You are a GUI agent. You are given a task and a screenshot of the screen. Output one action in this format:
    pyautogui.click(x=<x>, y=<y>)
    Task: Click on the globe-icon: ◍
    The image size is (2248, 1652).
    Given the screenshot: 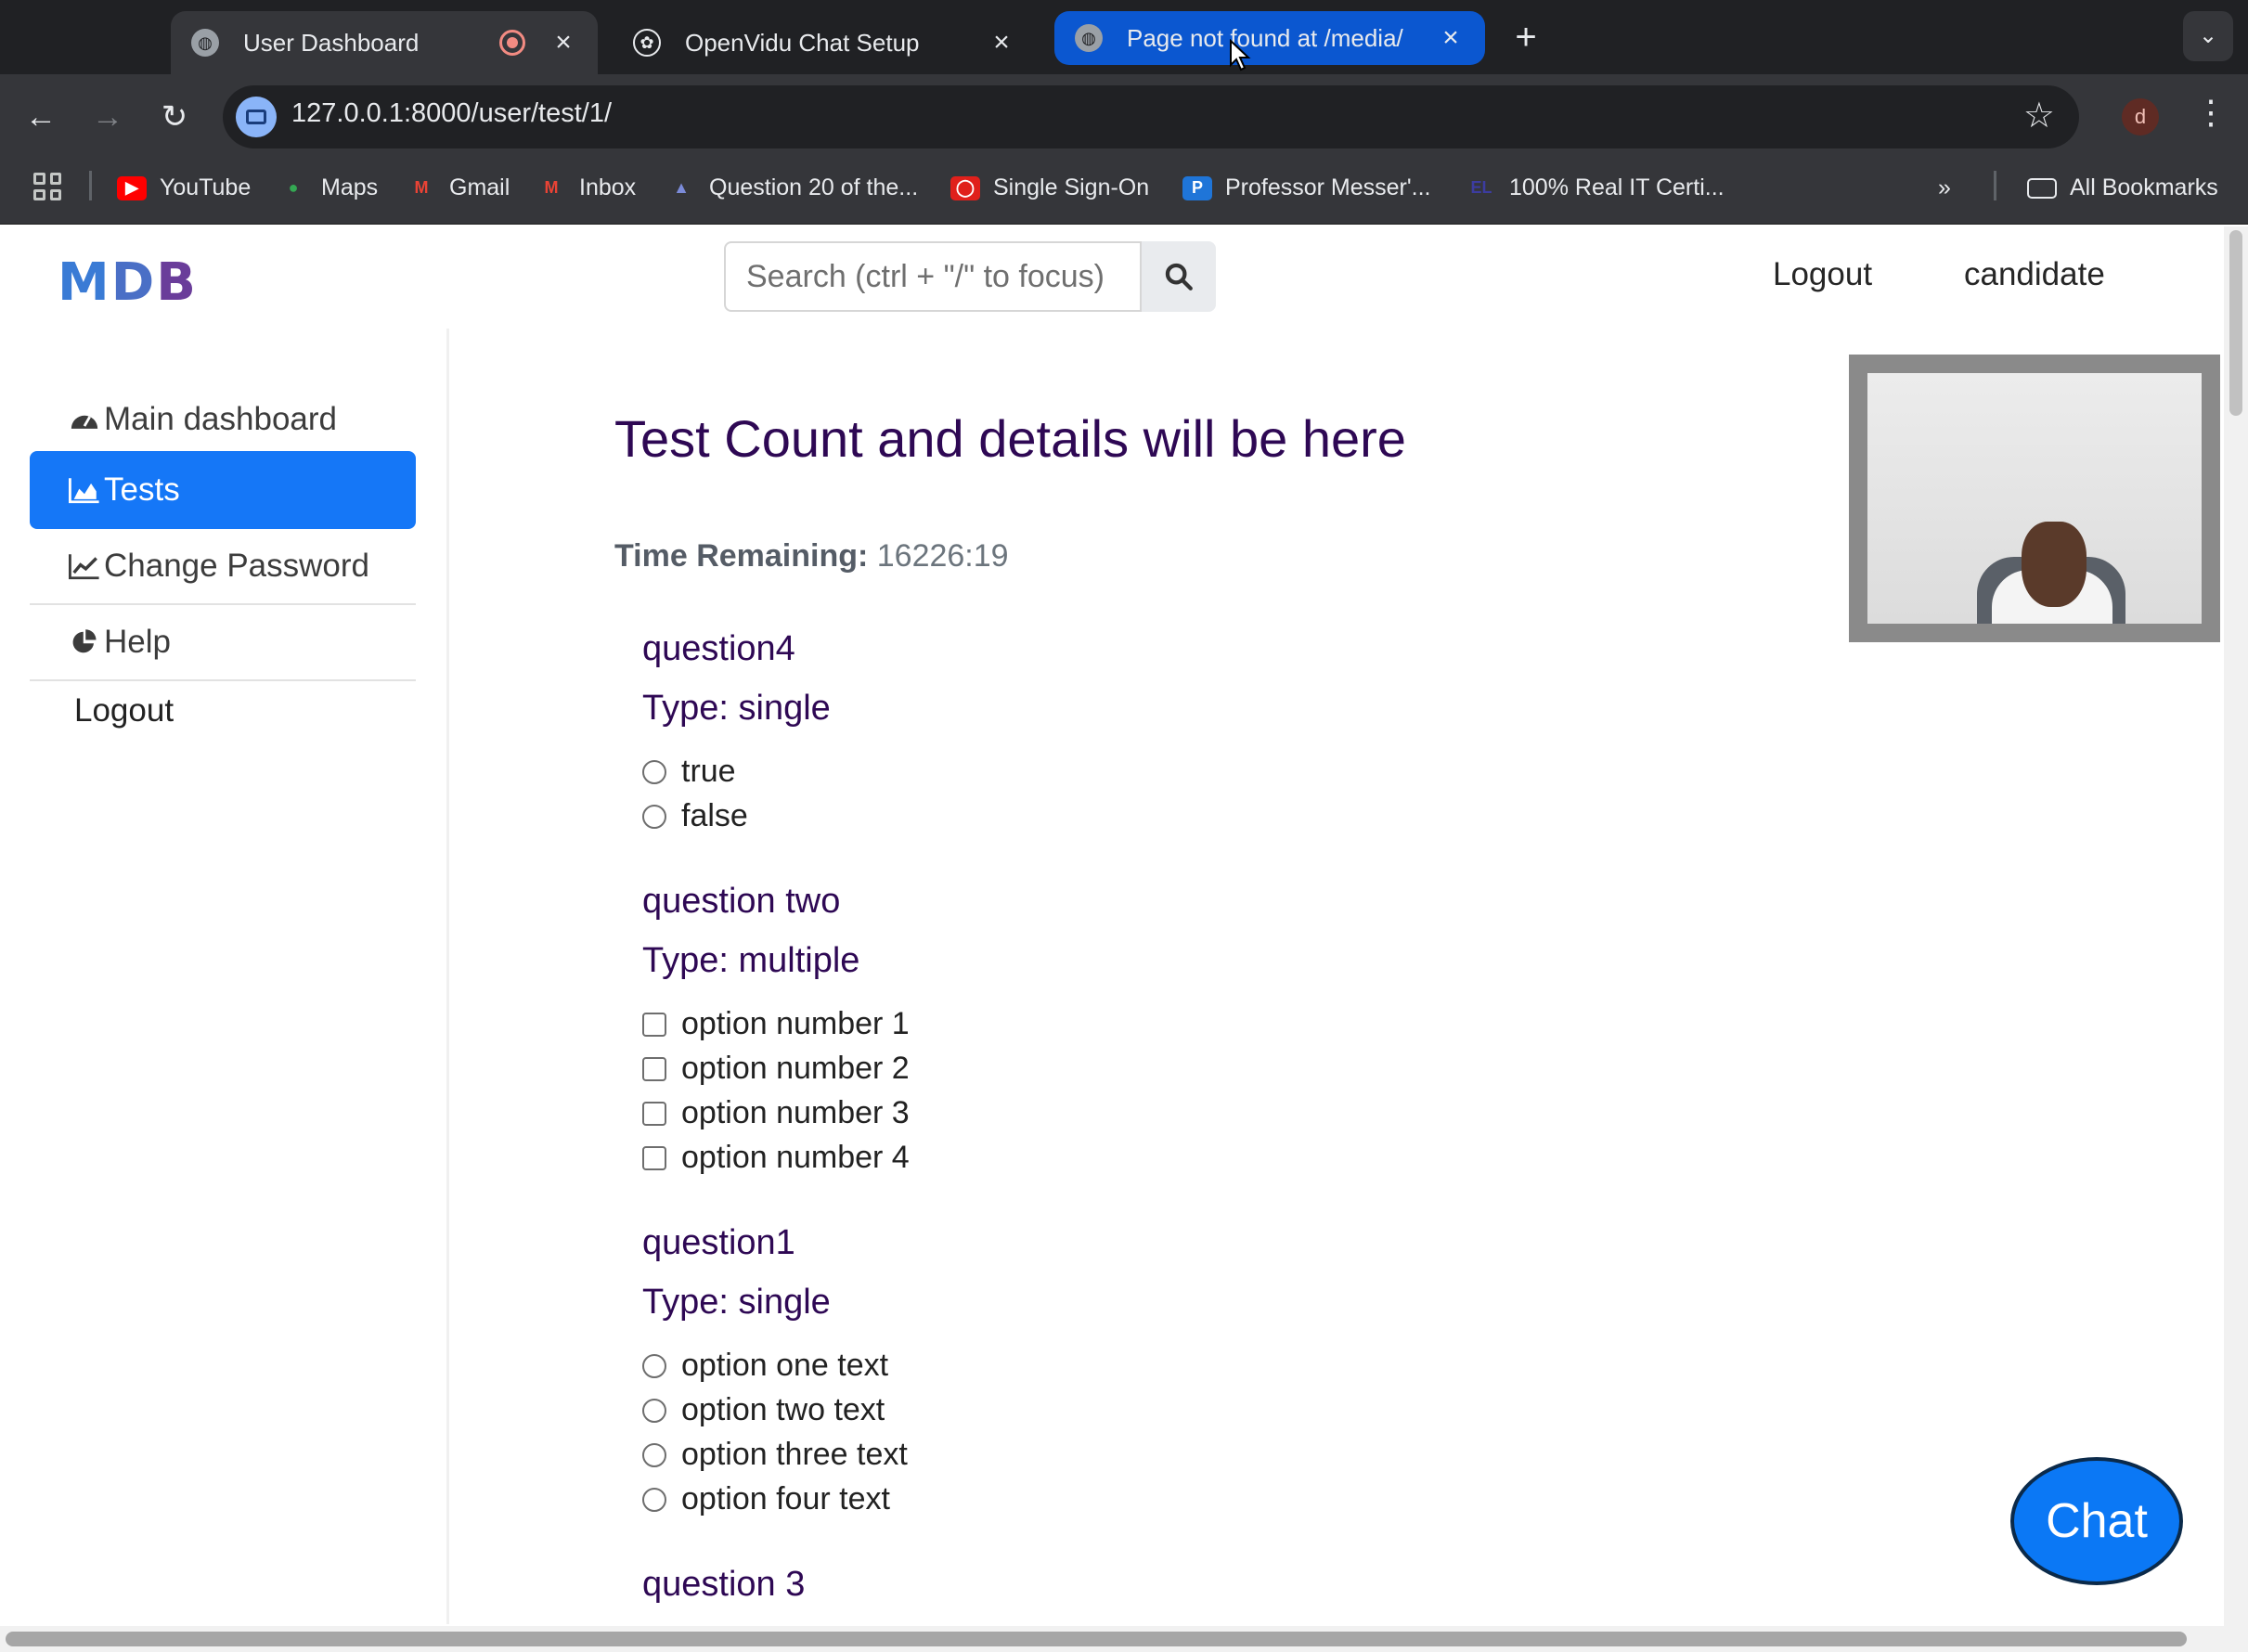 What is the action you would take?
    pyautogui.click(x=205, y=43)
    